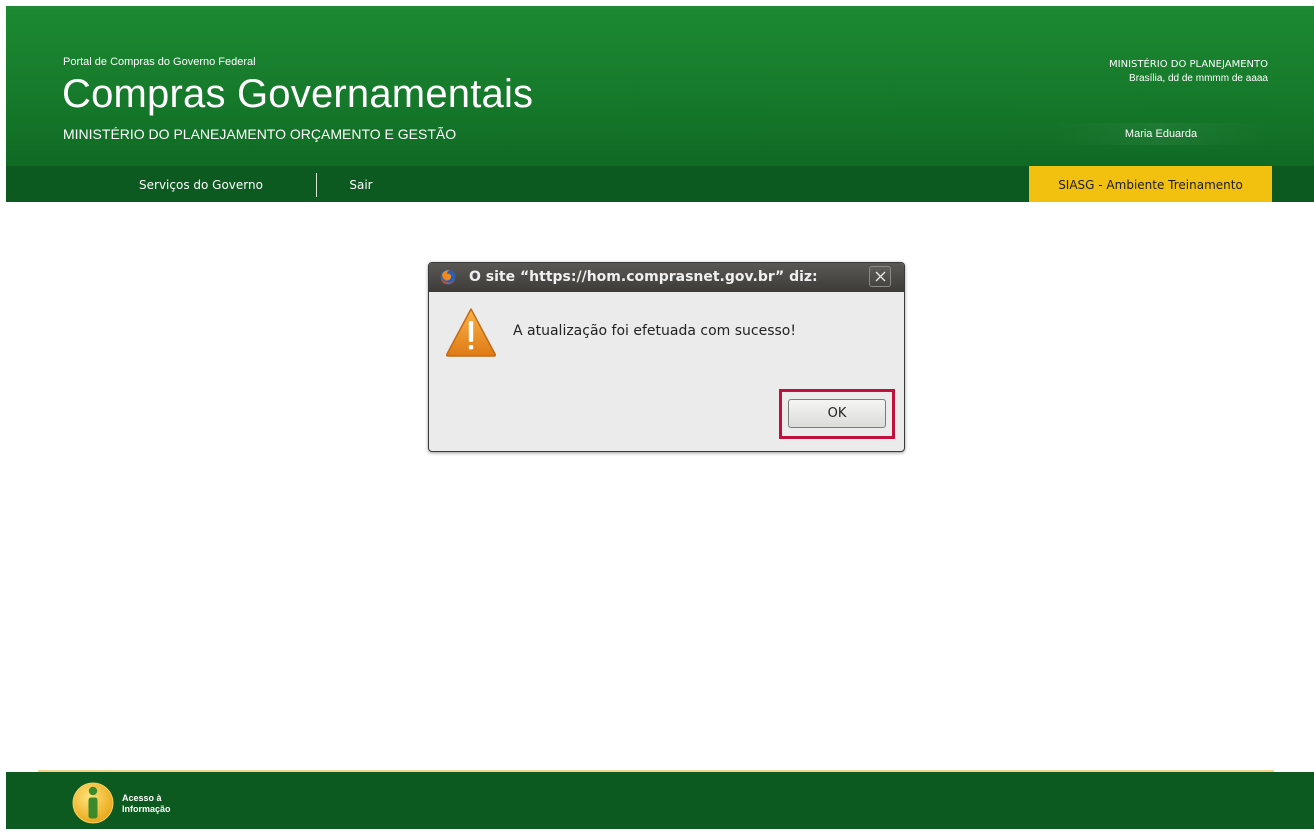  I want to click on portal-label: Portal de Compras do Governo Federal, so click(159, 62).